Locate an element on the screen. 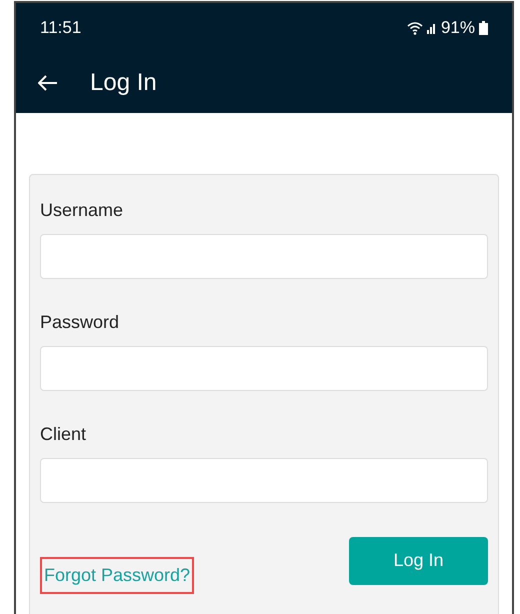 The height and width of the screenshot is (614, 520). field-label: Password is located at coordinates (80, 322).